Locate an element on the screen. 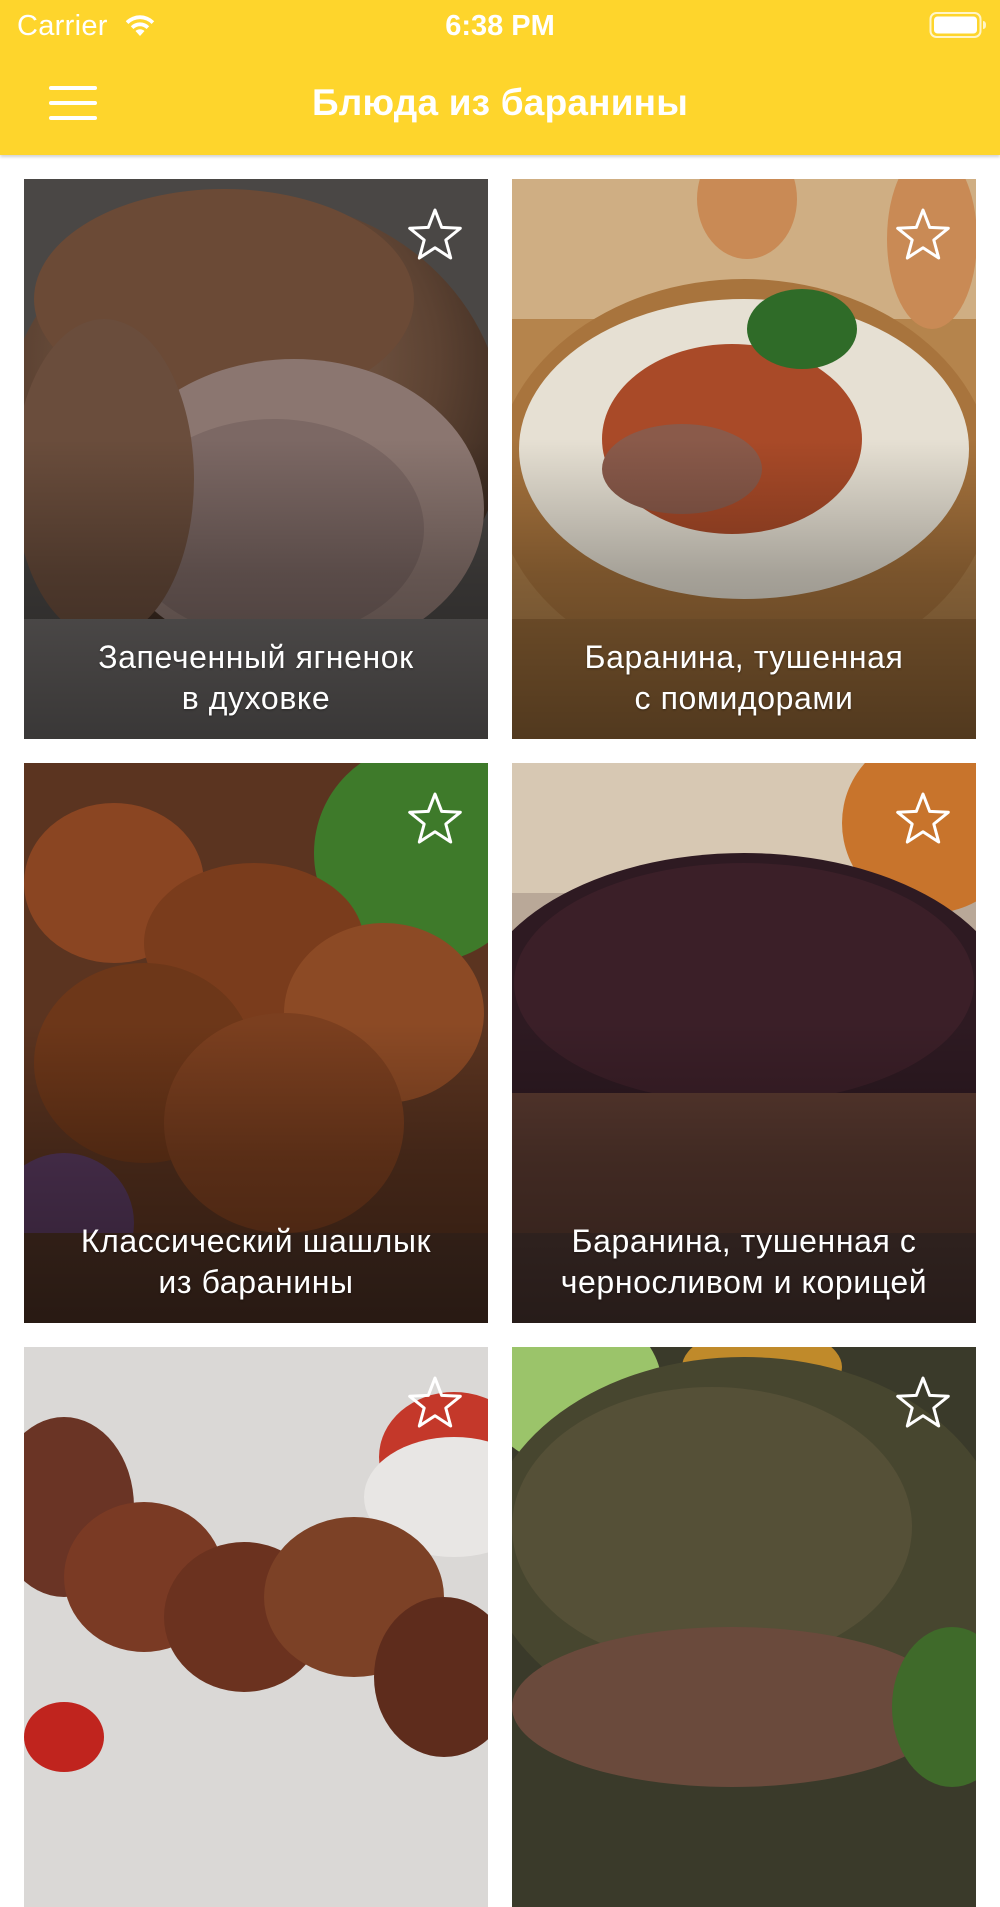 Image resolution: width=1000 pixels, height=1907 pixels. recipe-title-line1: Запеченный ягненок is located at coordinates (256, 657).